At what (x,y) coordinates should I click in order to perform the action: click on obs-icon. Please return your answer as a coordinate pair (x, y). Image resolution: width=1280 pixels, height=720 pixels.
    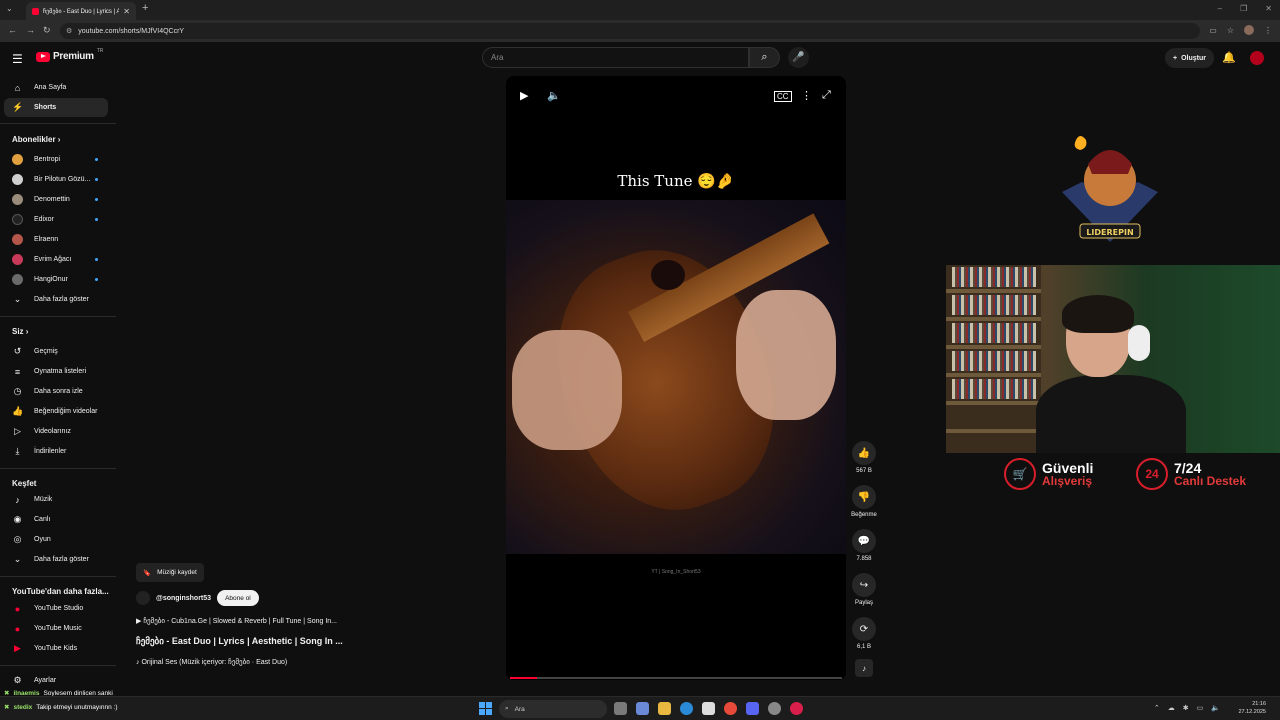
    Looking at the image, I should click on (774, 708).